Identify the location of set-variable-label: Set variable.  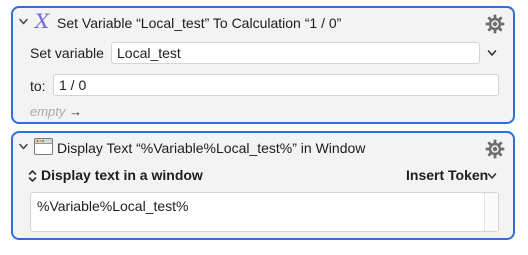
(67, 53).